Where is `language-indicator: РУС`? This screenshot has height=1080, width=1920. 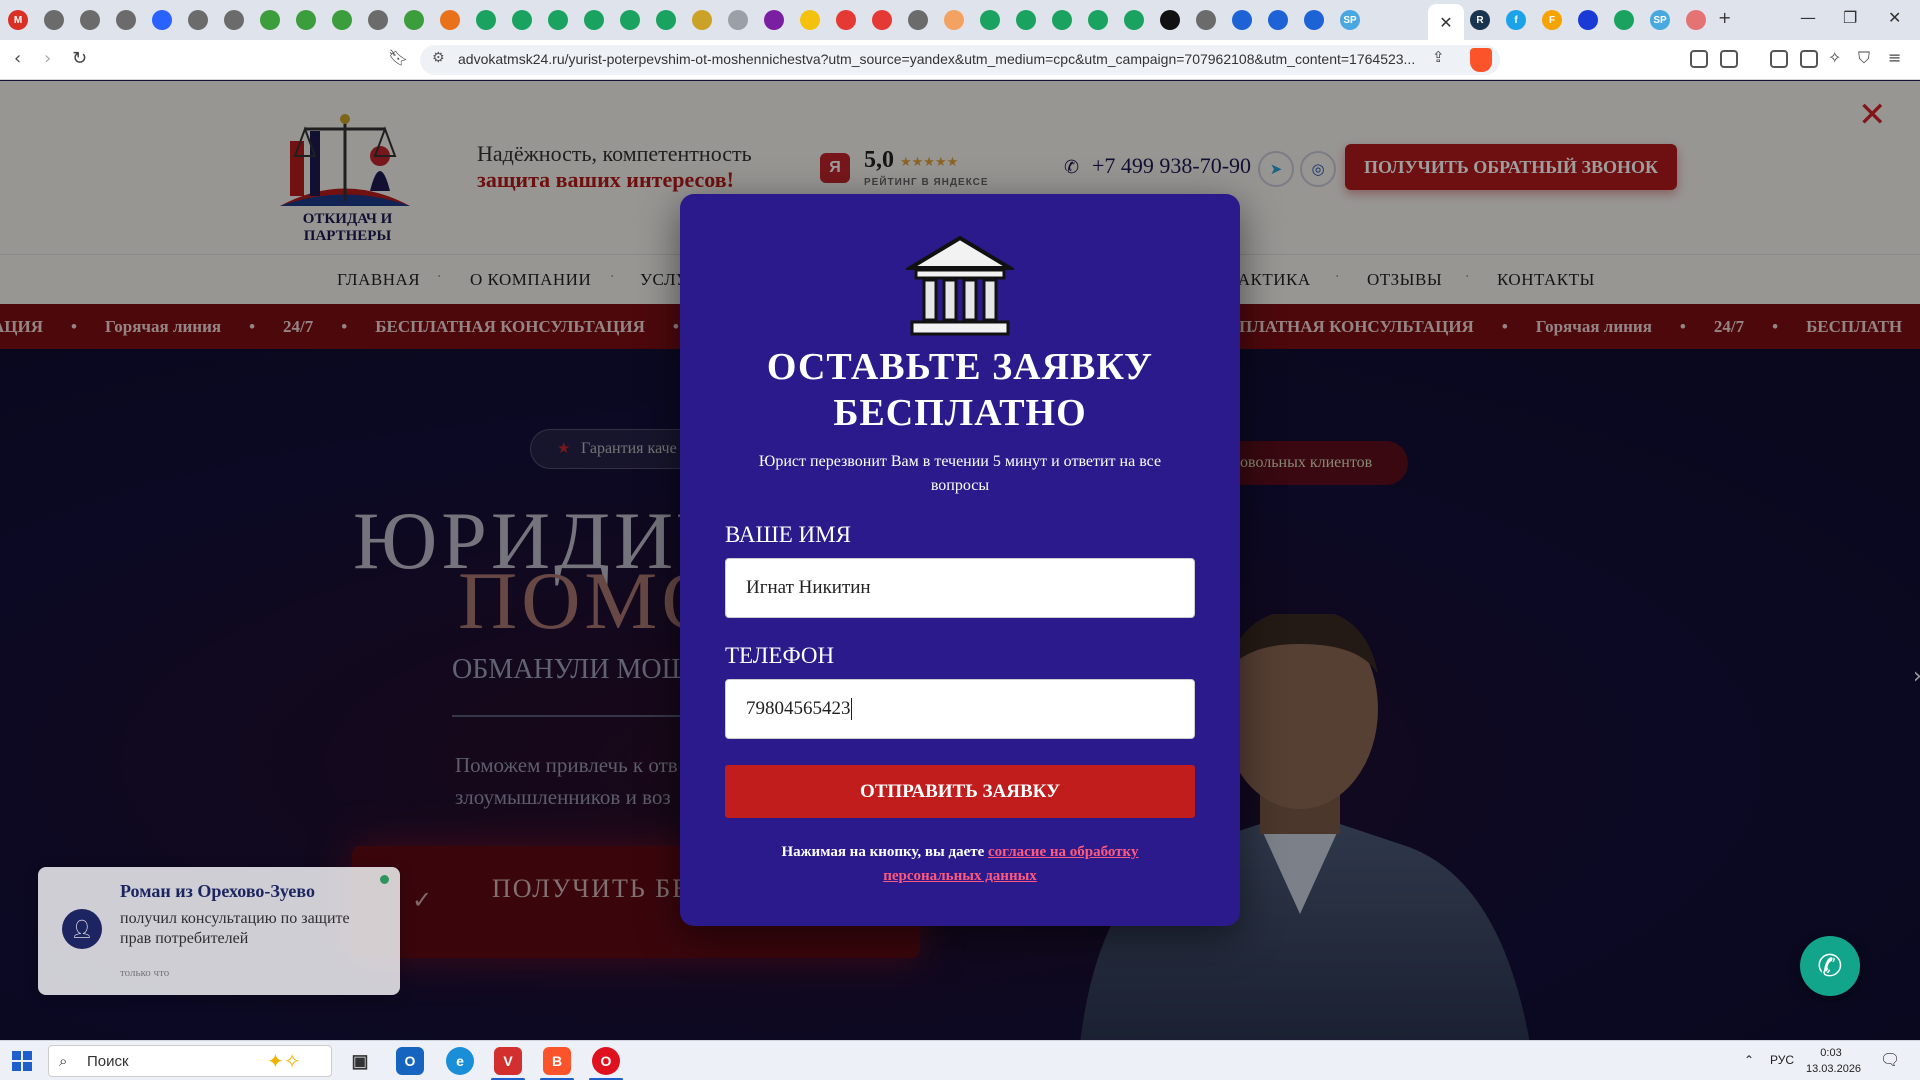 language-indicator: РУС is located at coordinates (1782, 1060).